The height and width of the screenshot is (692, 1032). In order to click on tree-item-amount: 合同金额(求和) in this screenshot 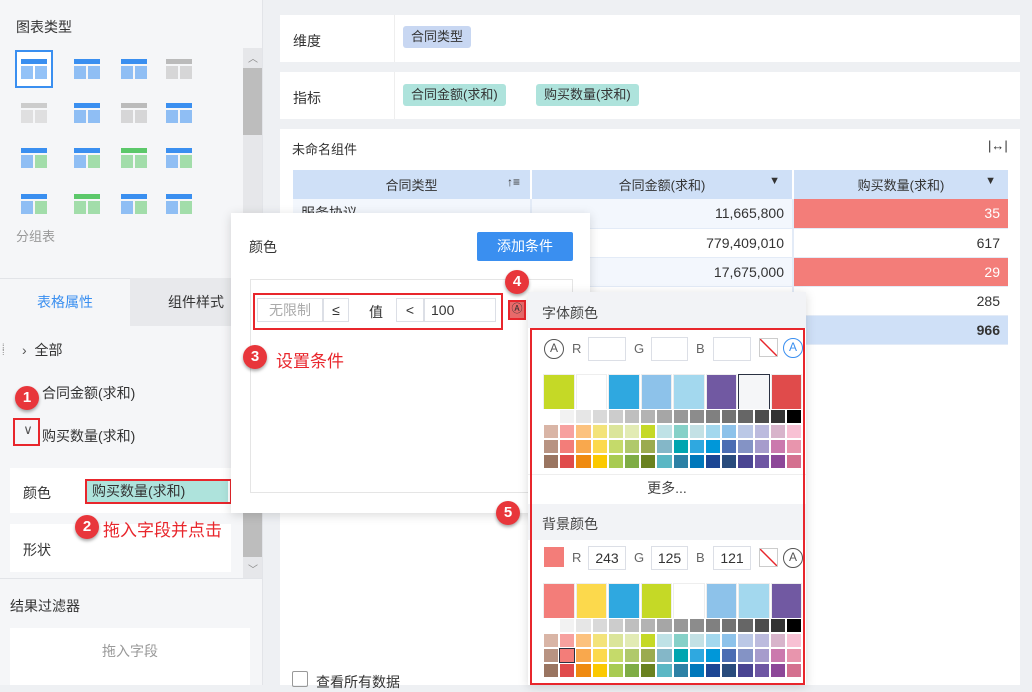, I will do `click(88, 393)`.